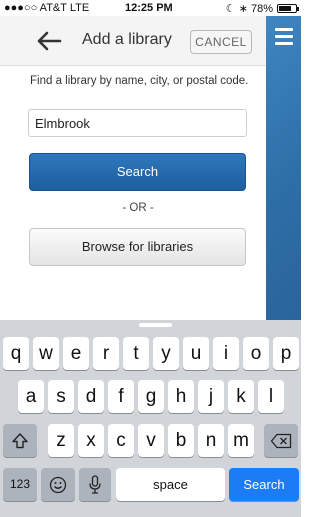 The width and height of the screenshot is (320, 517). What do you see at coordinates (181, 396) in the screenshot?
I see `key-h: h` at bounding box center [181, 396].